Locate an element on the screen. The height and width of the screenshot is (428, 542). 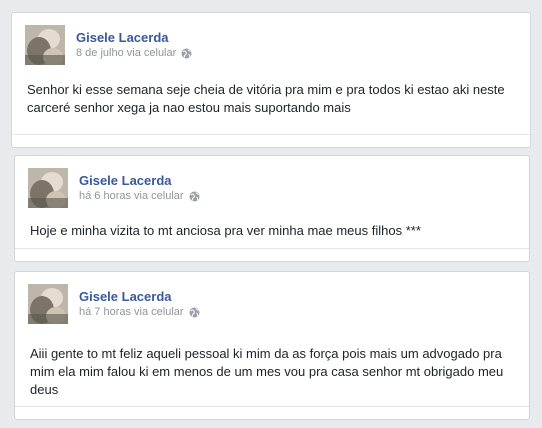
post-meta: há 7 horas via celular is located at coordinates (139, 312).